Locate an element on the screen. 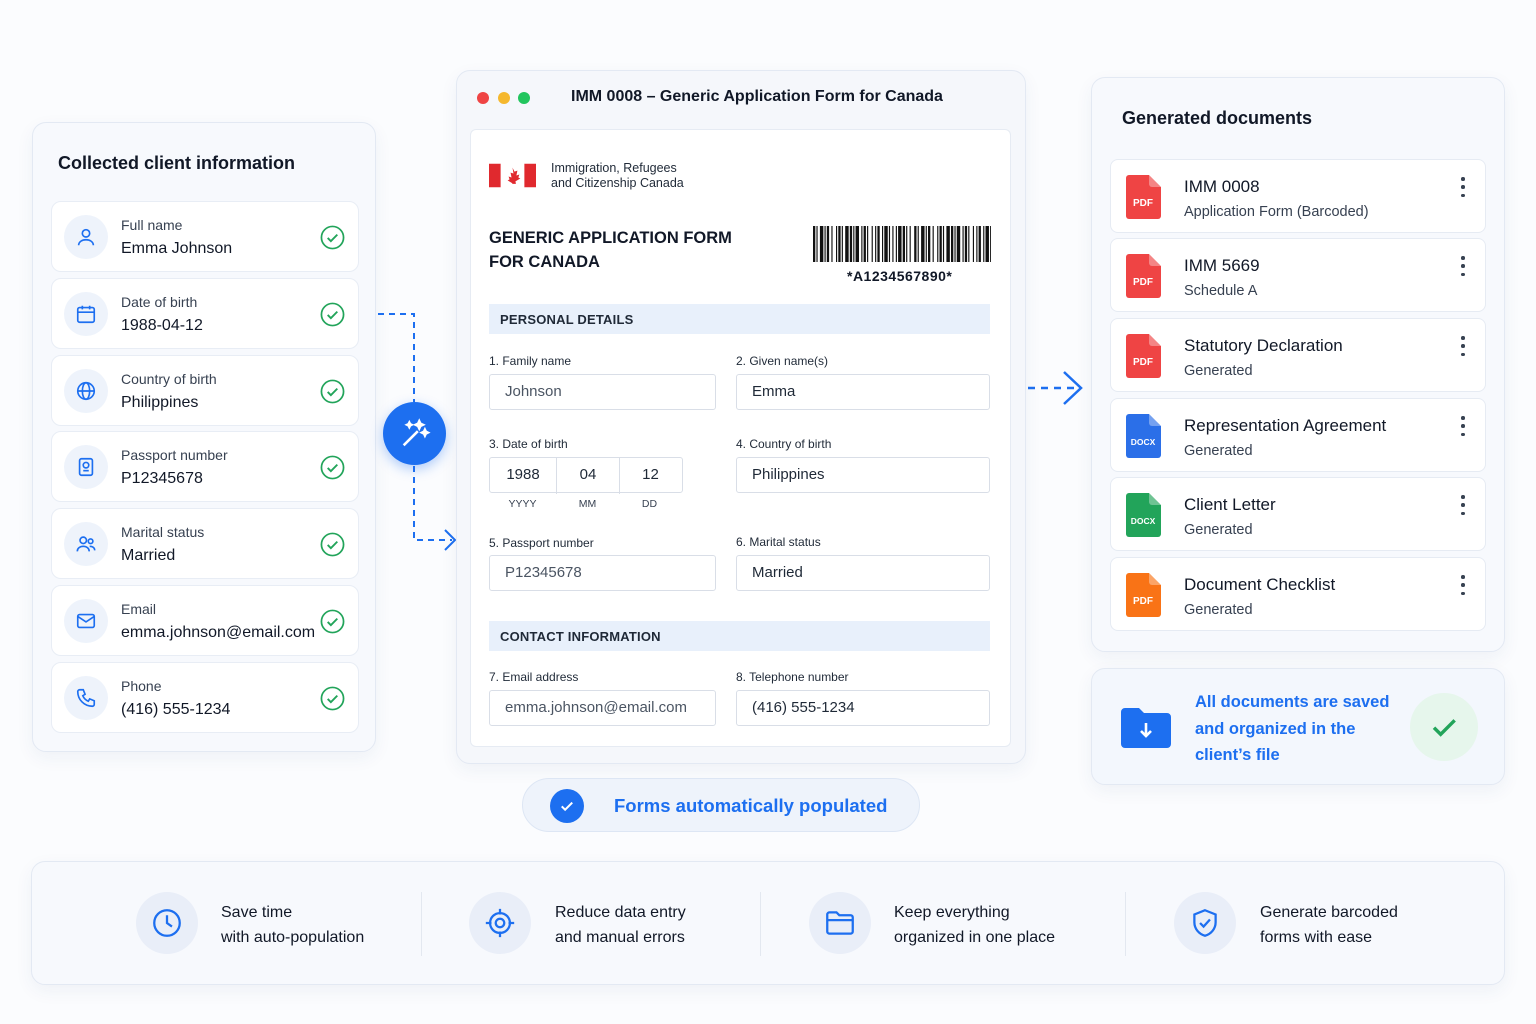  form-title-line: GENERIC APPLICATION FORM is located at coordinates (610, 238).